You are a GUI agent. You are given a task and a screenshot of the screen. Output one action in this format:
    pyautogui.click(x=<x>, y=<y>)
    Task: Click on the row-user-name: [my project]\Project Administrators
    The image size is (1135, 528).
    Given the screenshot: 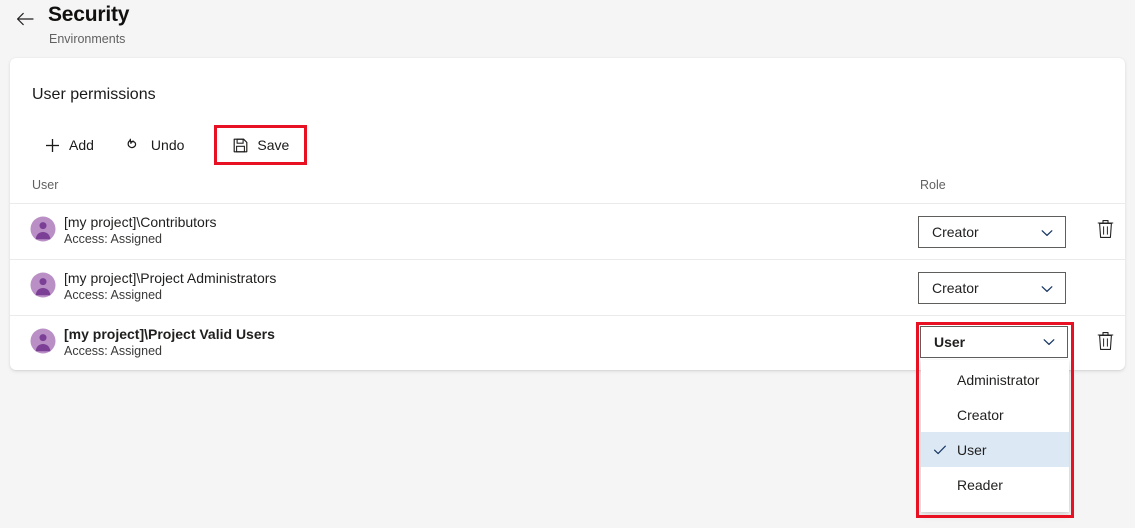 What is the action you would take?
    pyautogui.click(x=170, y=278)
    